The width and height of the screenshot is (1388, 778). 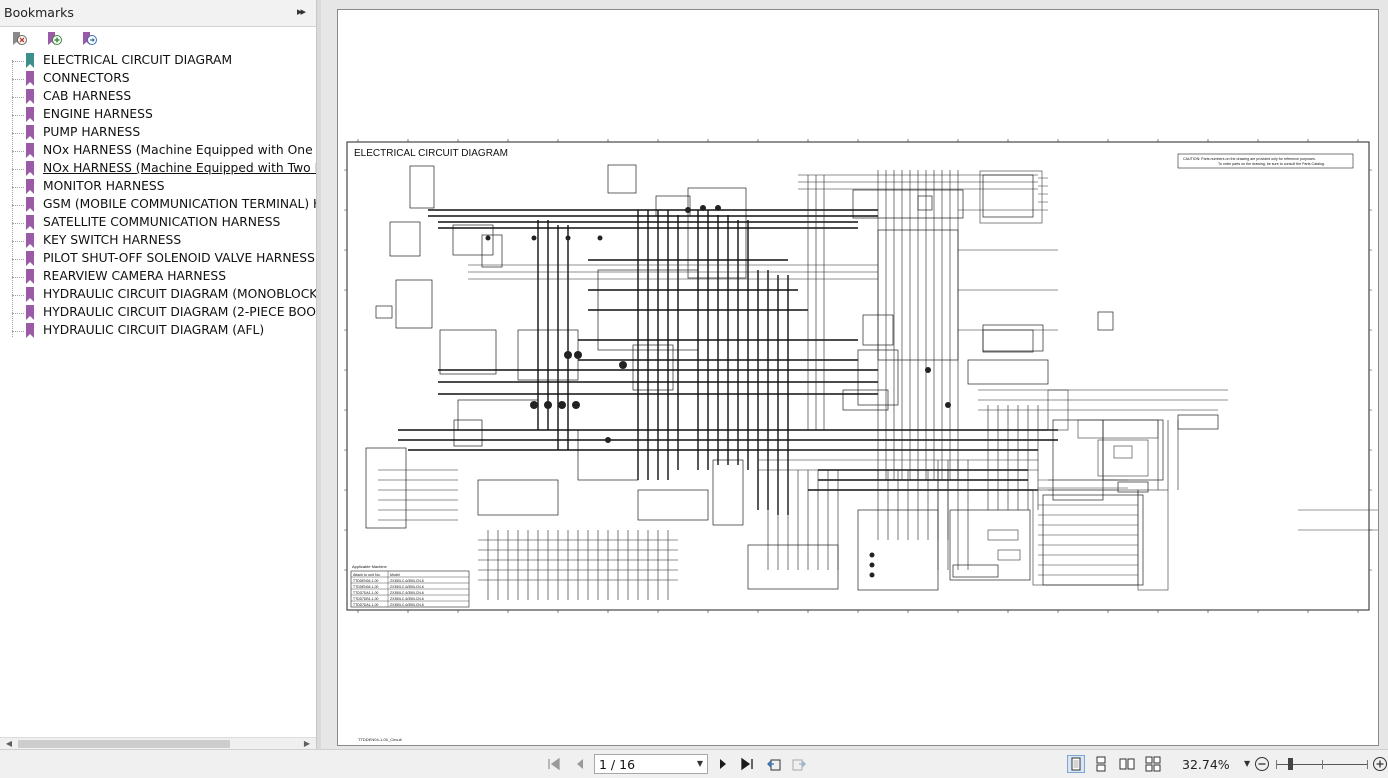 What do you see at coordinates (1101, 764) in the screenshot?
I see `continuous-view-icon` at bounding box center [1101, 764].